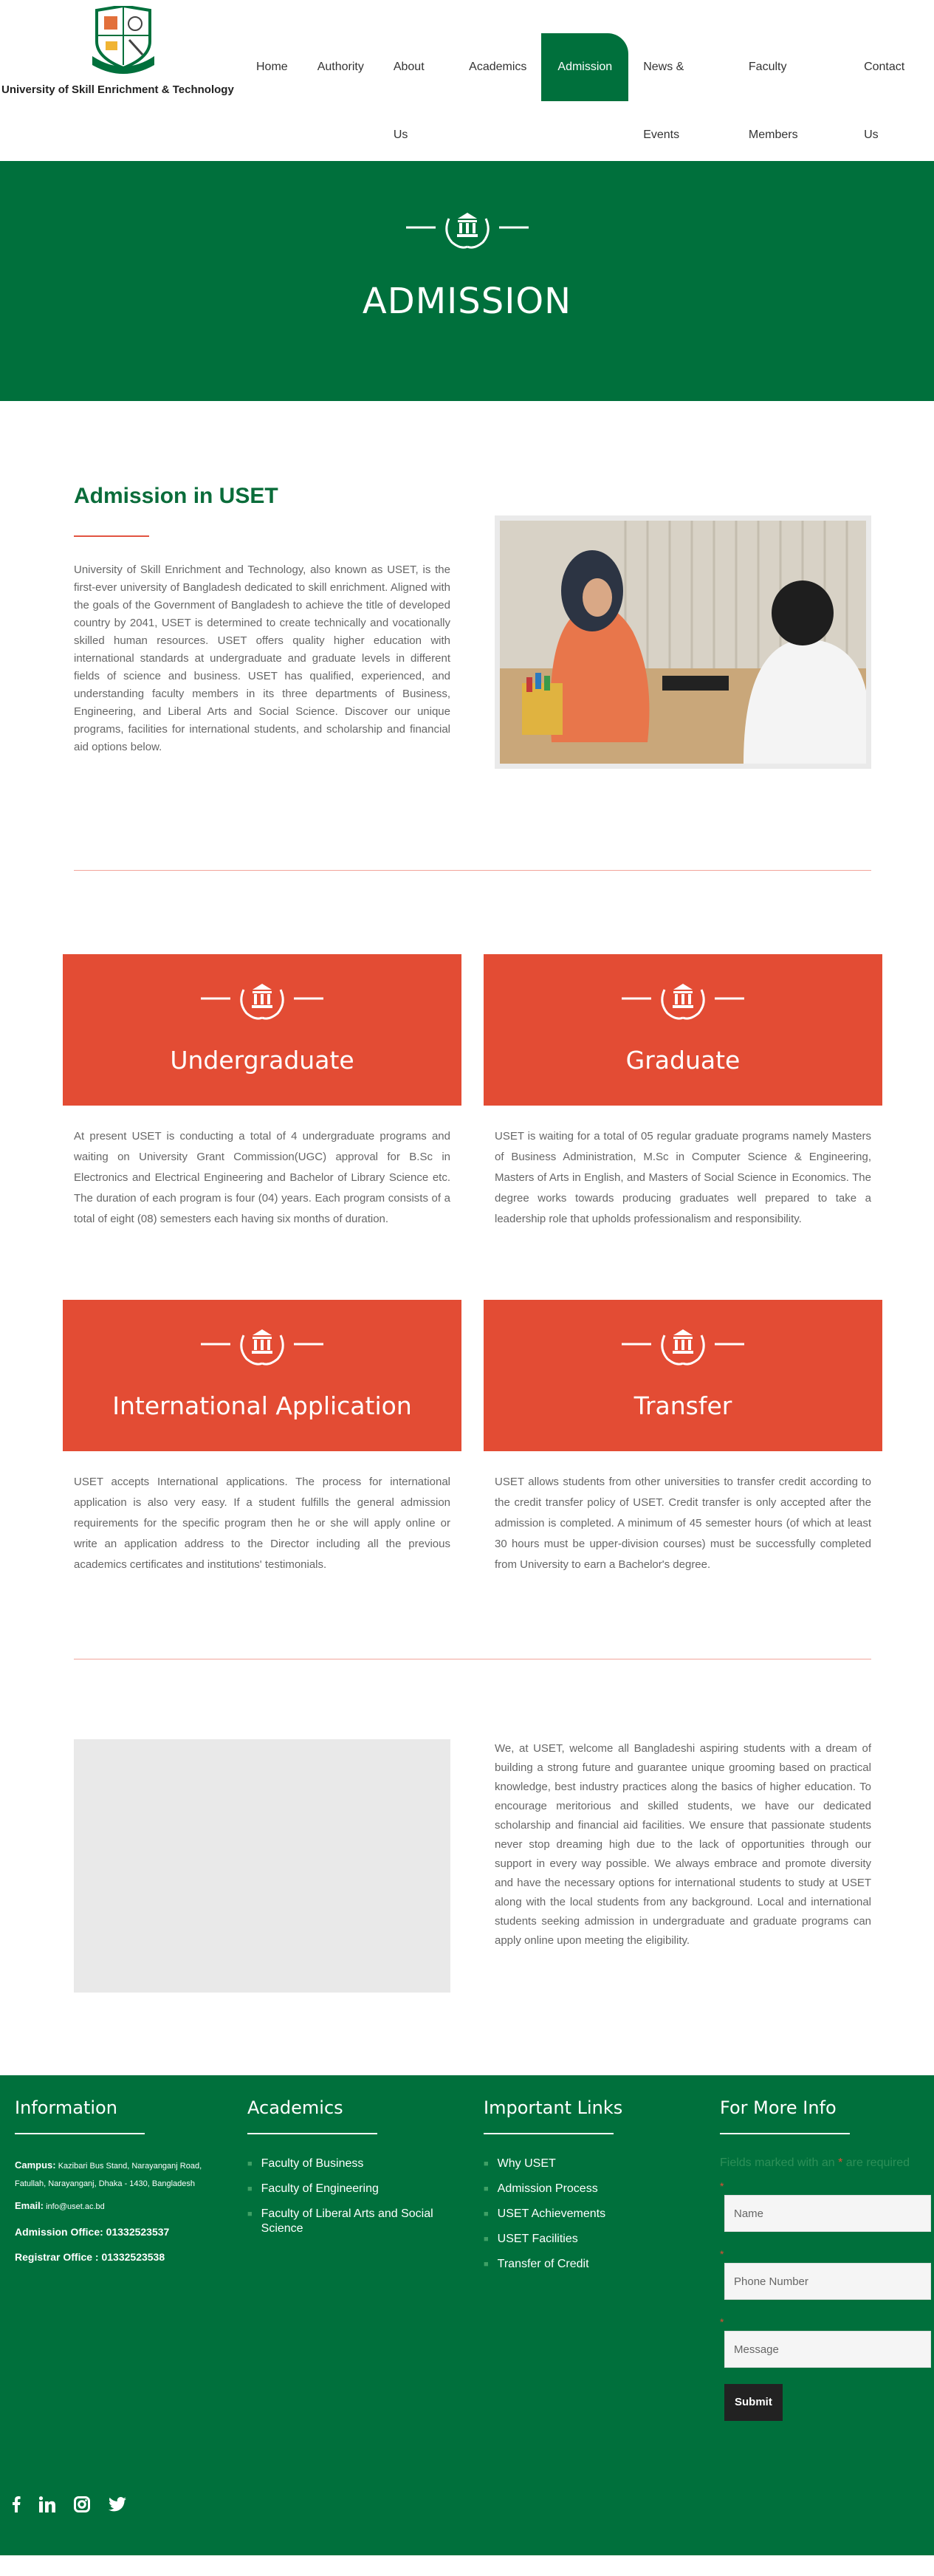  I want to click on card-title: Graduate, so click(683, 1060).